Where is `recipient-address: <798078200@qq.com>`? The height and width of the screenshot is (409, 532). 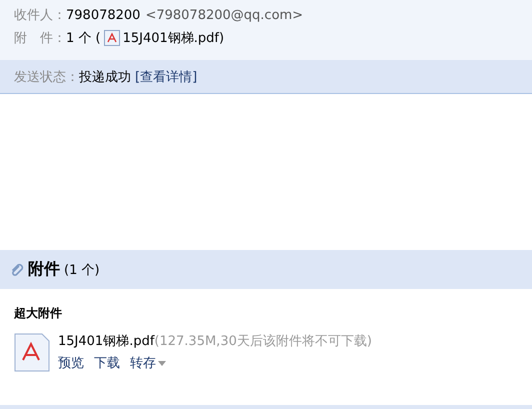
recipient-address: <798078200@qq.com> is located at coordinates (224, 15).